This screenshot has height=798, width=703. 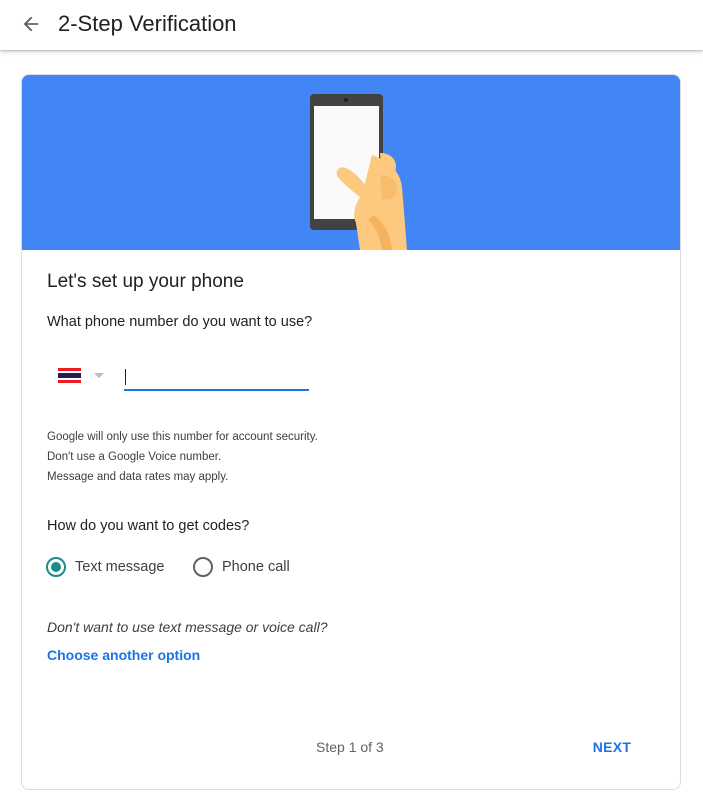 I want to click on radio-checked-icon, so click(x=56, y=567).